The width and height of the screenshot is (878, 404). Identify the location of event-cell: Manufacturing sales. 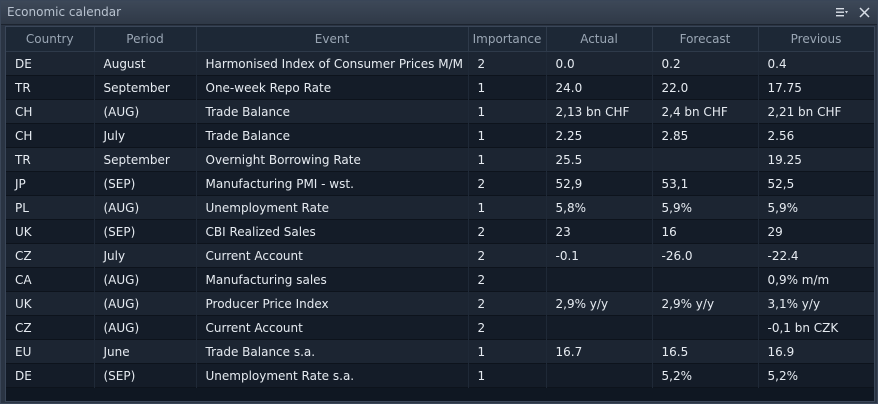
(332, 279).